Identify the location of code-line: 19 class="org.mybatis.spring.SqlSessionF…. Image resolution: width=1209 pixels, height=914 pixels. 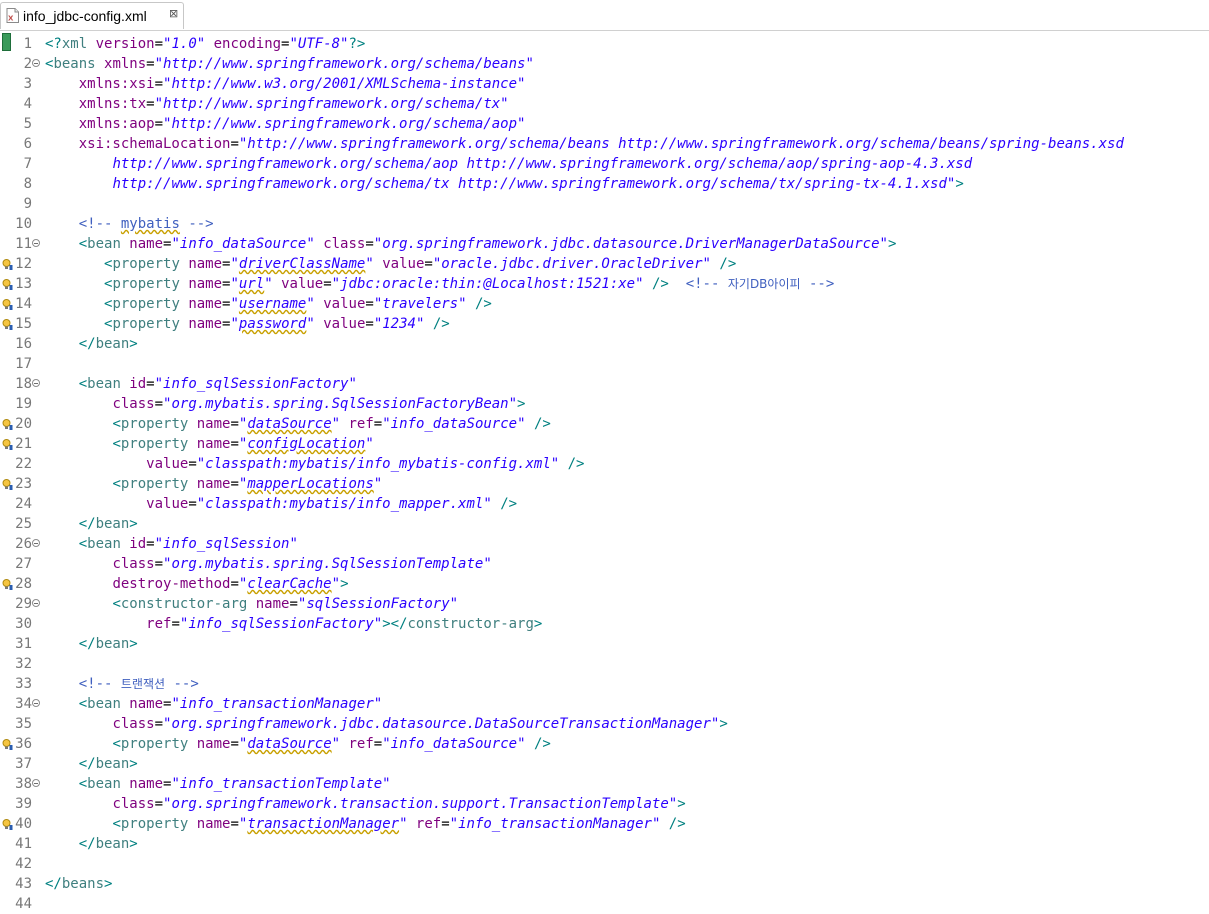
(604, 404).